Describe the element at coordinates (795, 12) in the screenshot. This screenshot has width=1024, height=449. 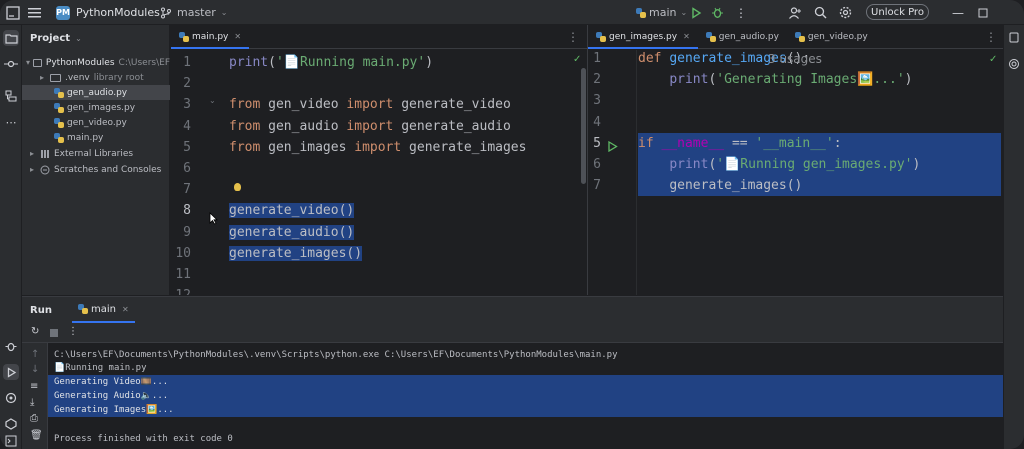
I see `add-user-button` at that location.